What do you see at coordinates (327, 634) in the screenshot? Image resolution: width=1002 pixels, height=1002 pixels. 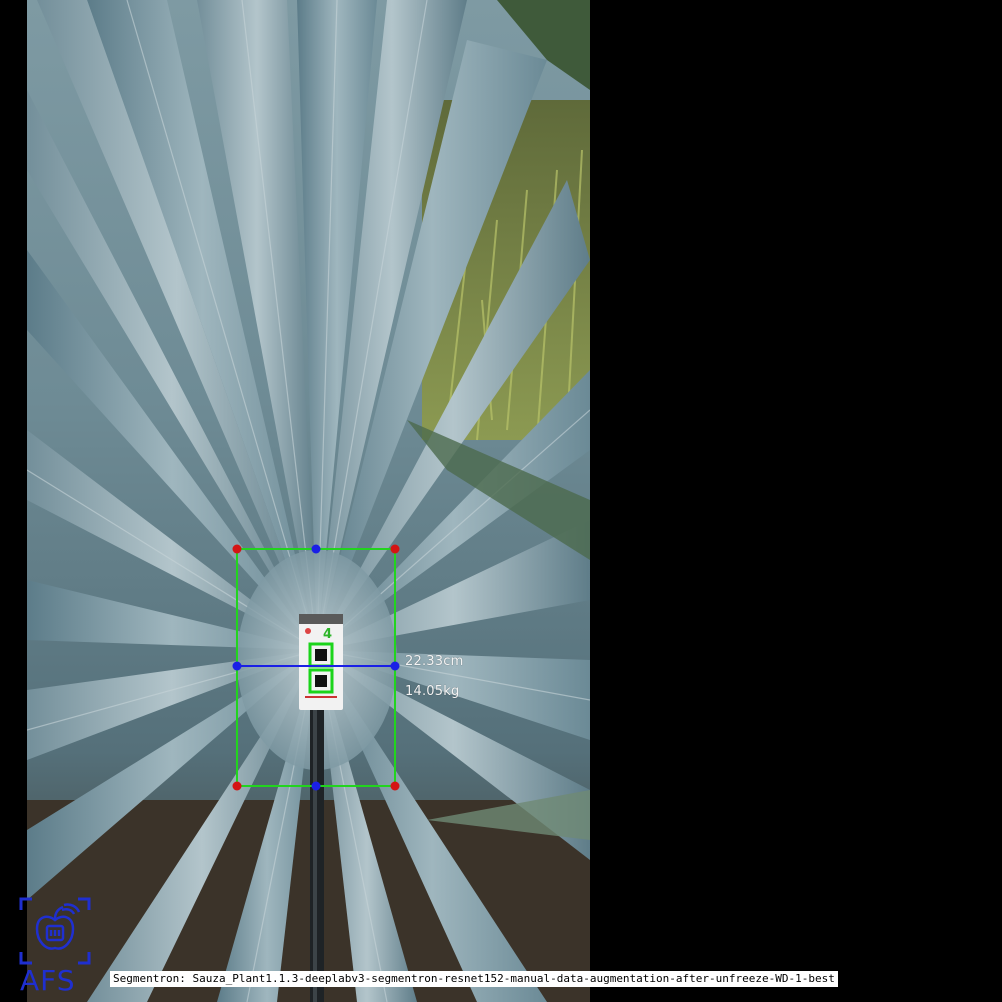 I see `svg-text: 4` at bounding box center [327, 634].